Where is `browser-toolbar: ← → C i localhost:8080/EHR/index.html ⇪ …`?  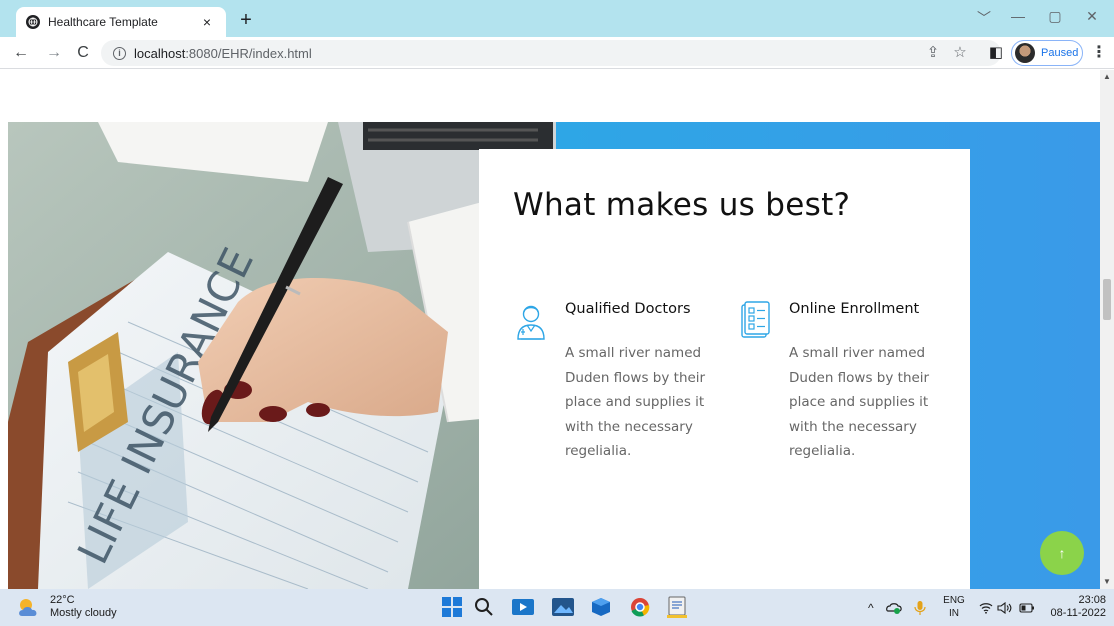
browser-toolbar: ← → C i localhost:8080/EHR/index.html ⇪ … is located at coordinates (557, 53).